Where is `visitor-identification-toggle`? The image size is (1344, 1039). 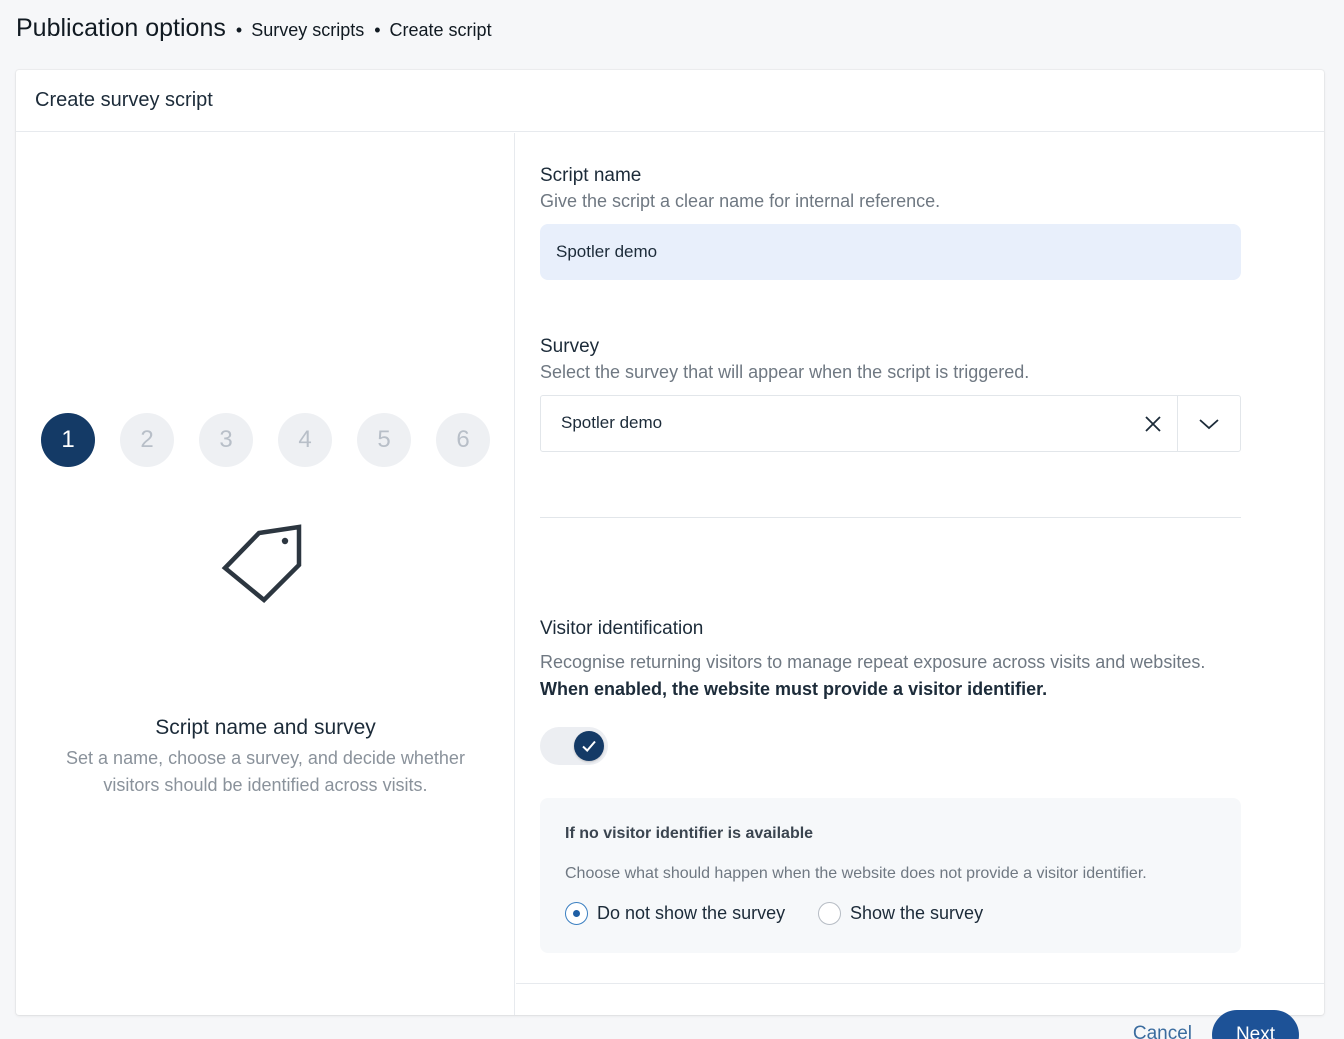 visitor-identification-toggle is located at coordinates (574, 746).